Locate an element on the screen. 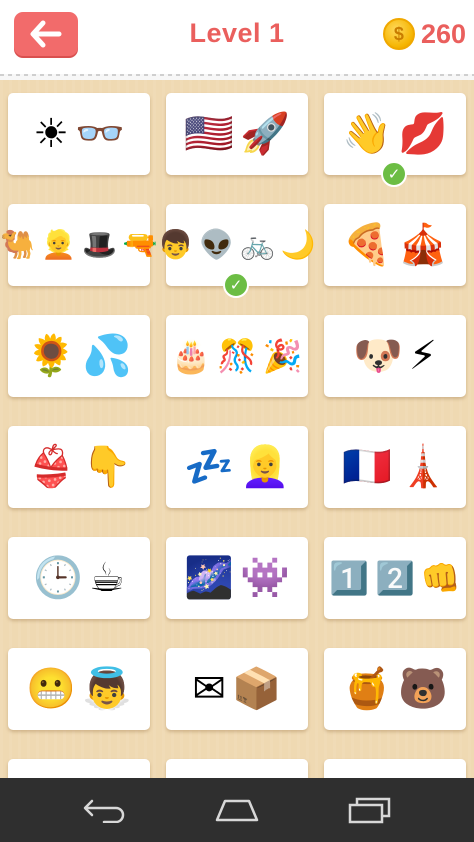  emoji-clue: ☀ is located at coordinates (51, 134).